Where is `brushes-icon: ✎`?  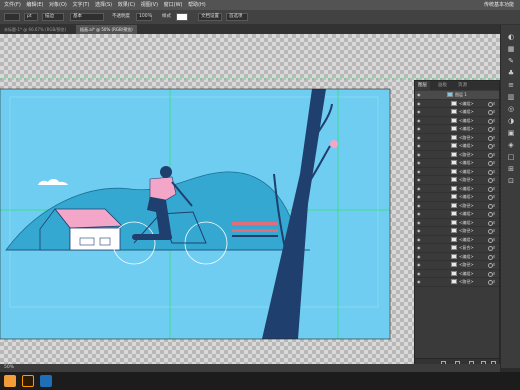 brushes-icon: ✎ is located at coordinates (511, 61).